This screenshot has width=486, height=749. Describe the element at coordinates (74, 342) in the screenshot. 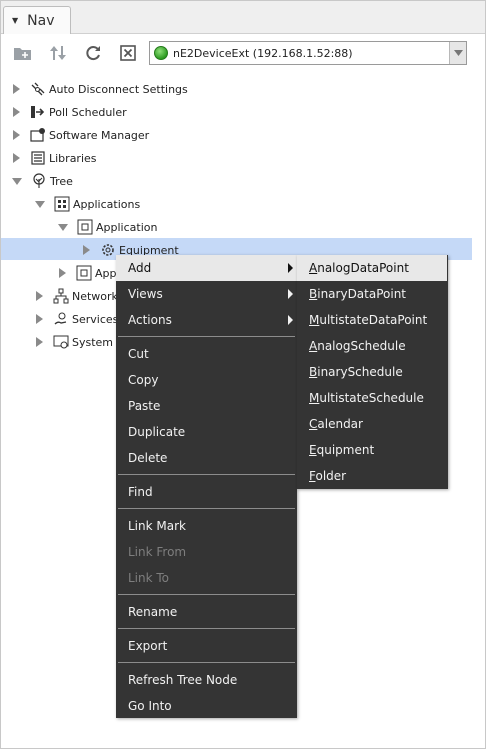

I see `tree-item-system: System` at that location.